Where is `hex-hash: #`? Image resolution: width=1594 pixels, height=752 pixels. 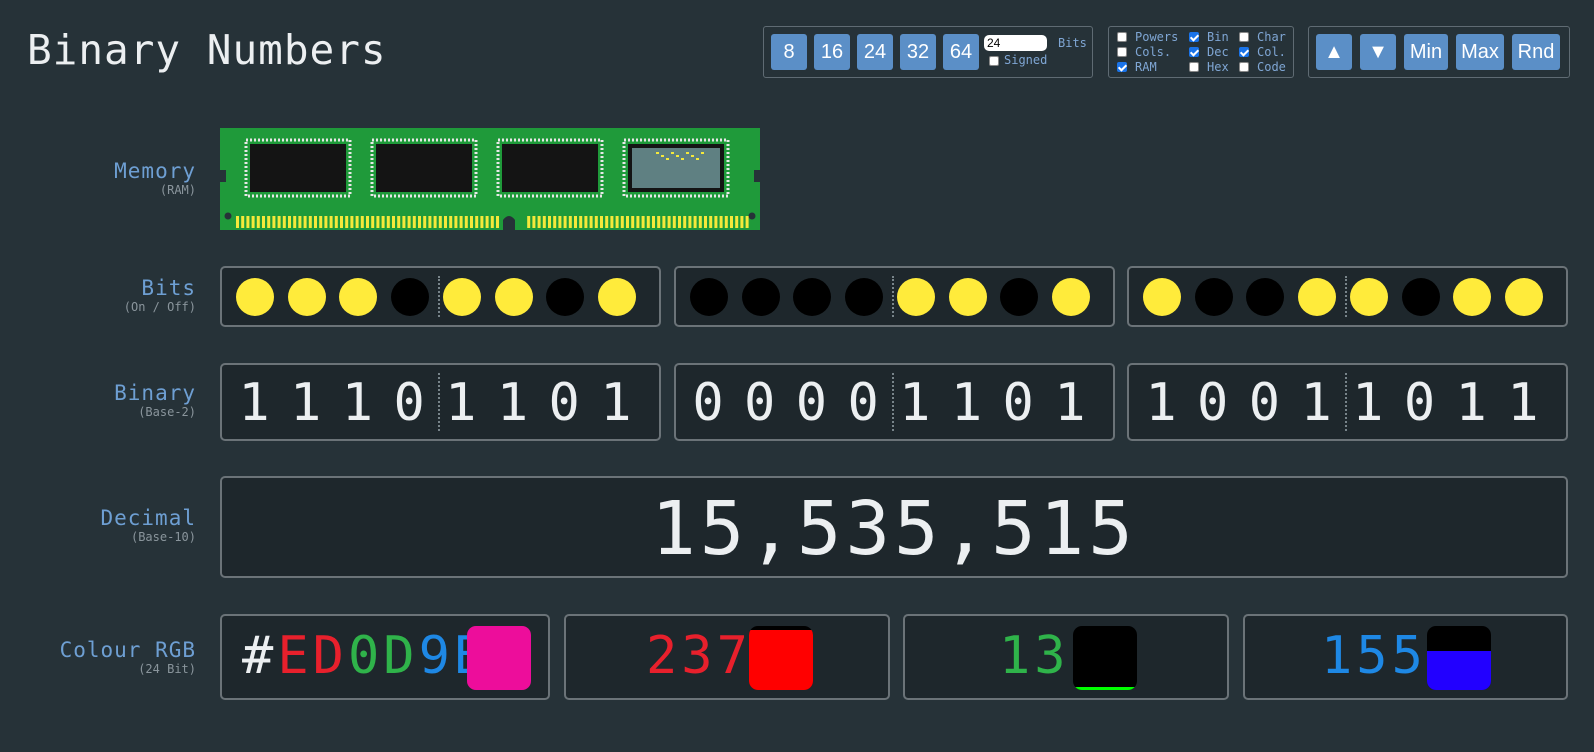
hex-hash: # is located at coordinates (260, 656).